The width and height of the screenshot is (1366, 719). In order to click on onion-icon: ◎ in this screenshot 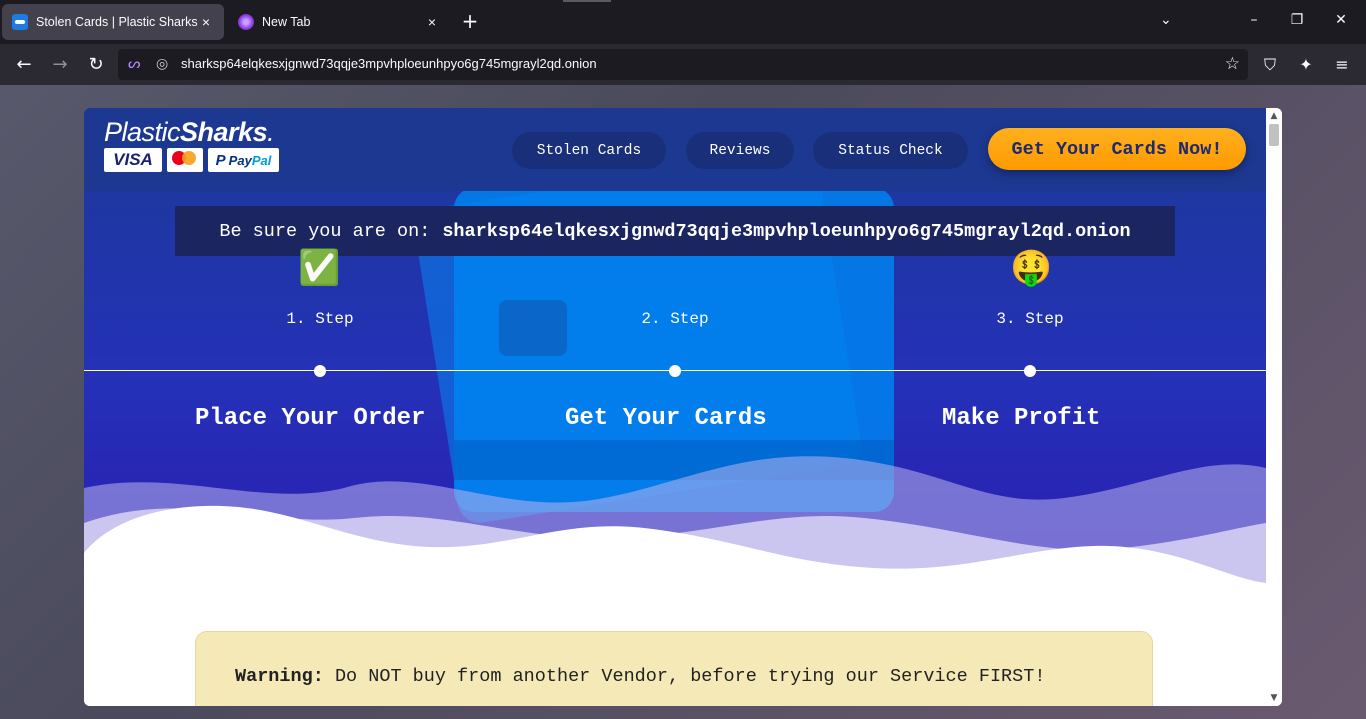, I will do `click(162, 64)`.